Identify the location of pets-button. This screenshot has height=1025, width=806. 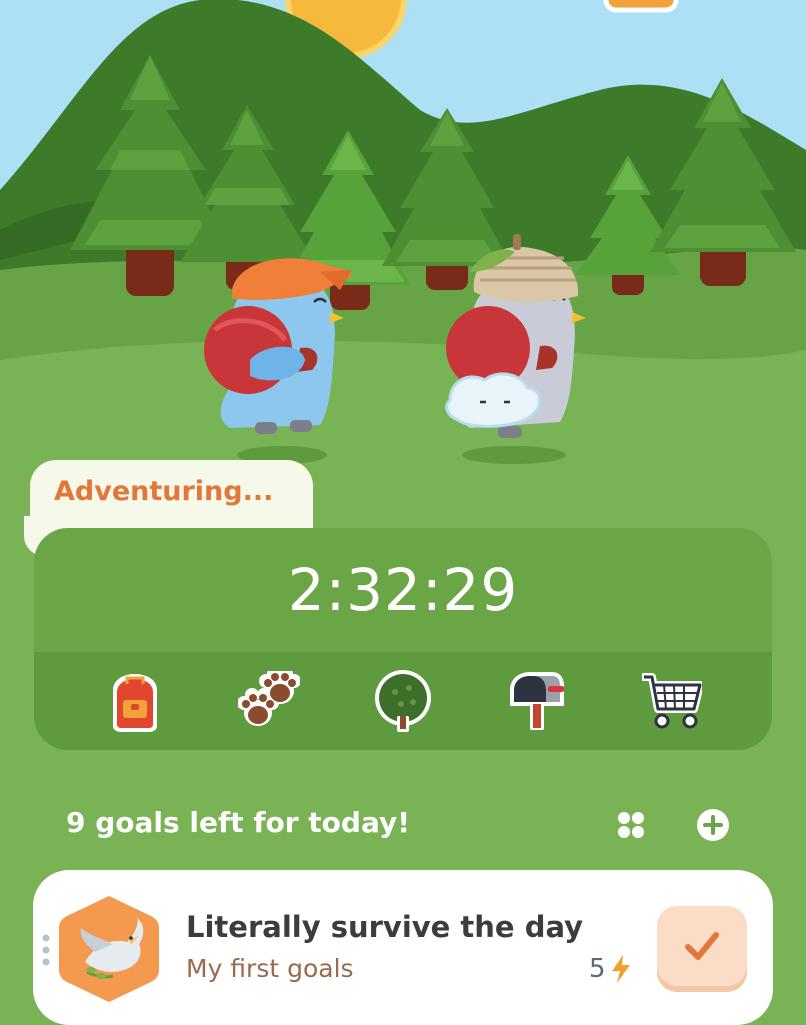
(269, 701).